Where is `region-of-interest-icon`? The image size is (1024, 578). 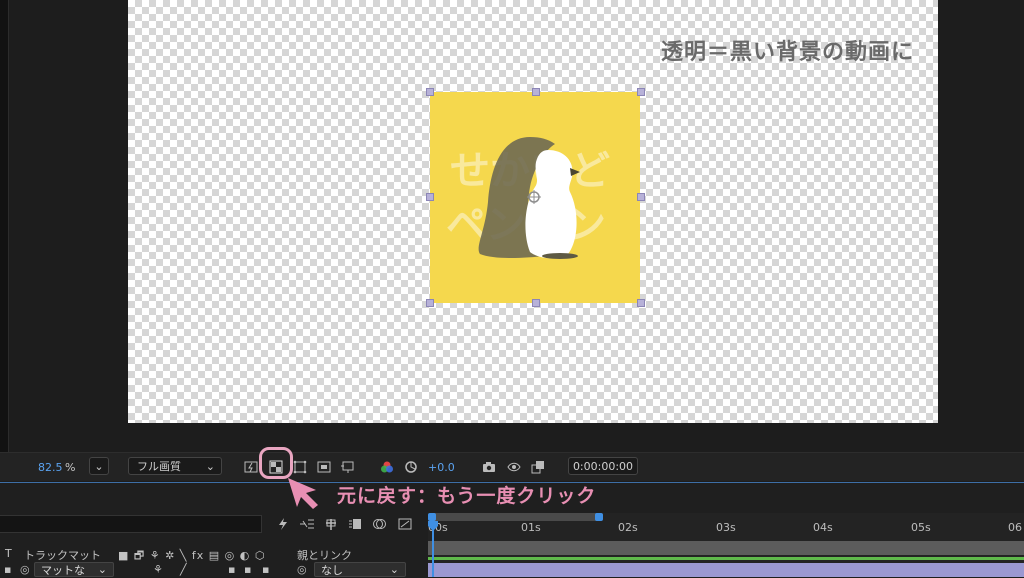 region-of-interest-icon is located at coordinates (324, 467).